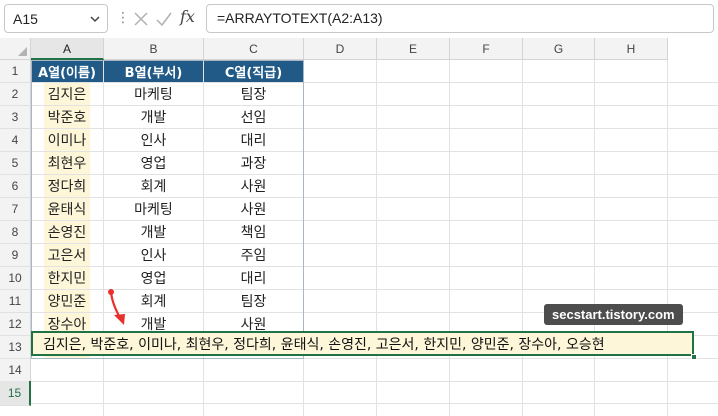  What do you see at coordinates (15, 324) in the screenshot?
I see `row-header-12: 12` at bounding box center [15, 324].